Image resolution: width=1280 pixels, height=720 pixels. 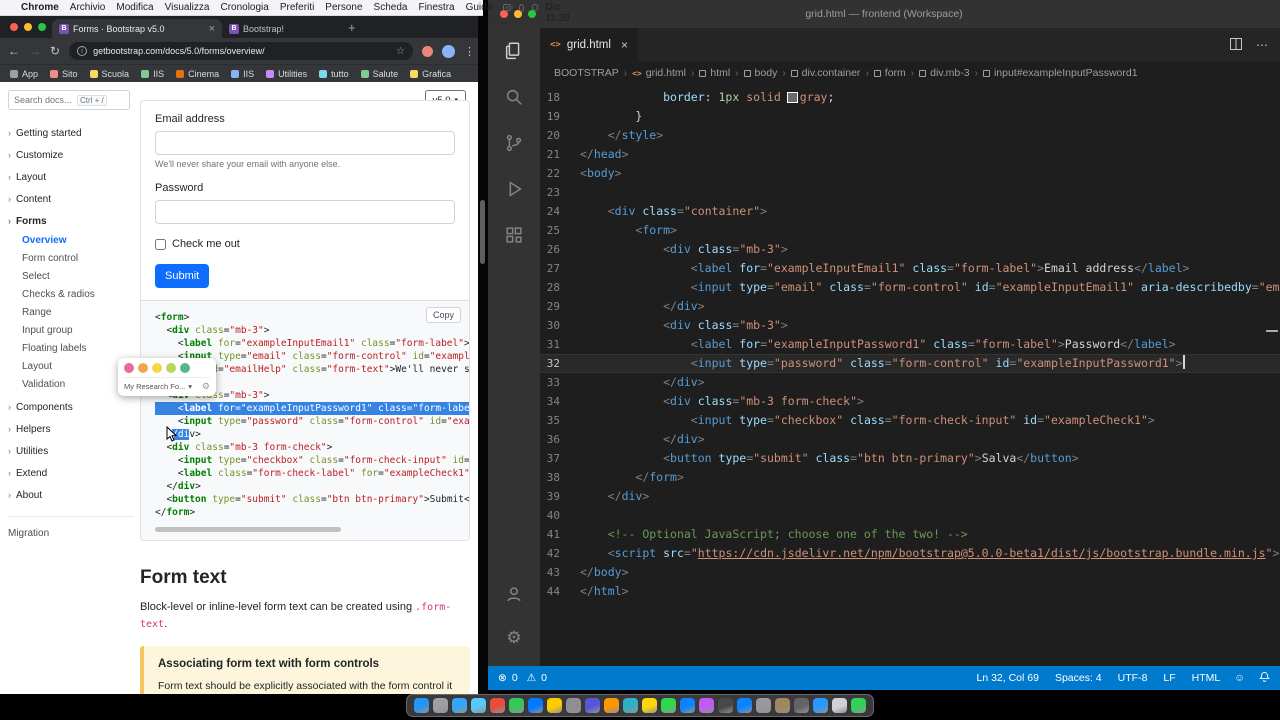 I want to click on bookmark-item: tutto, so click(x=334, y=74).